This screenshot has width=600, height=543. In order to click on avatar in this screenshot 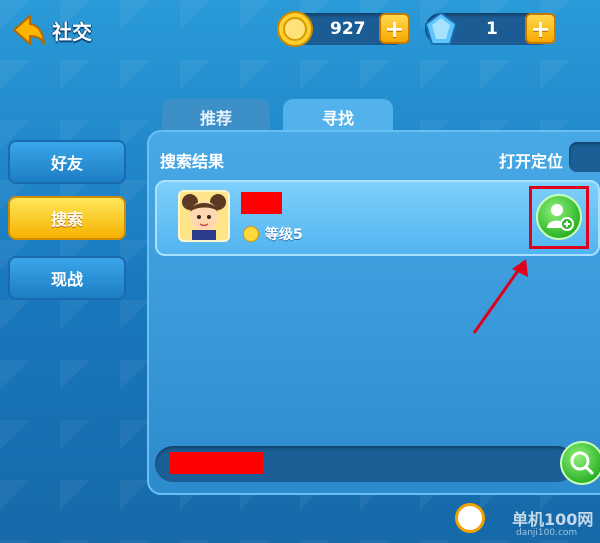, I will do `click(204, 216)`.